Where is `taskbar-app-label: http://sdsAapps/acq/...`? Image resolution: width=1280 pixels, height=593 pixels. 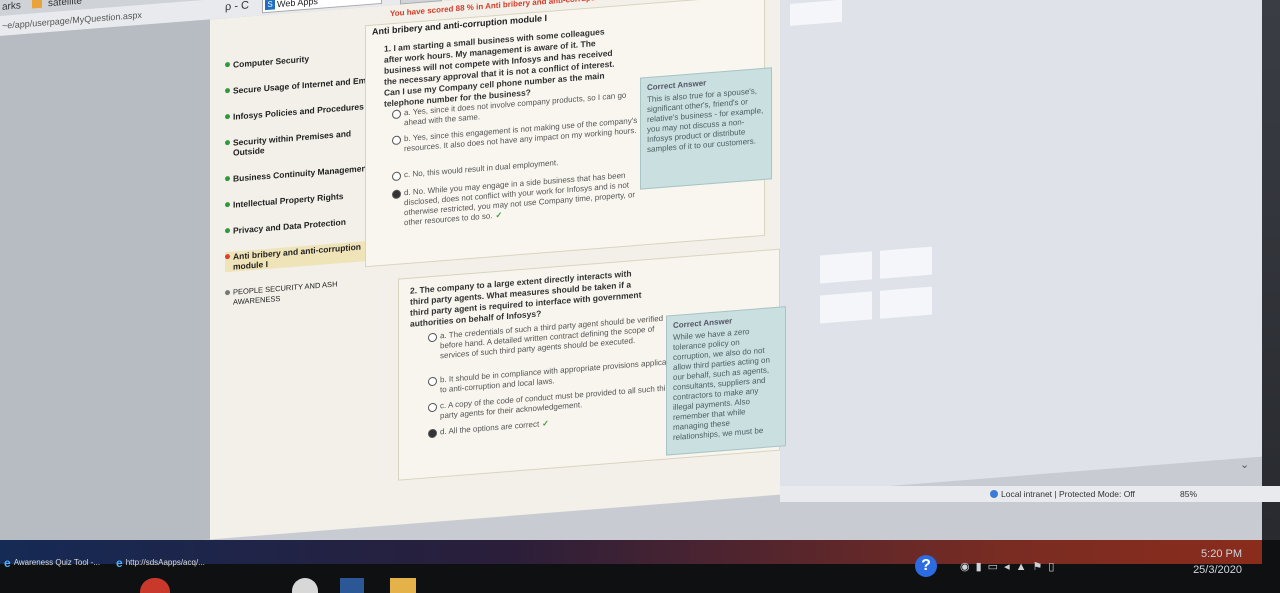 taskbar-app-label: http://sdsAapps/acq/... is located at coordinates (165, 562).